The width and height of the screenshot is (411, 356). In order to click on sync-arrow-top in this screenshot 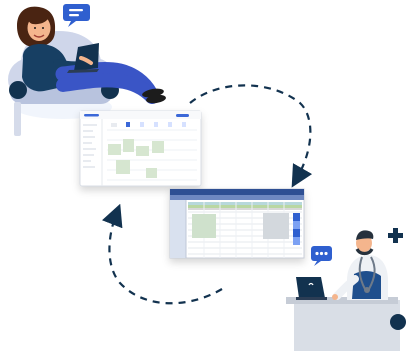, I will do `click(251, 136)`.